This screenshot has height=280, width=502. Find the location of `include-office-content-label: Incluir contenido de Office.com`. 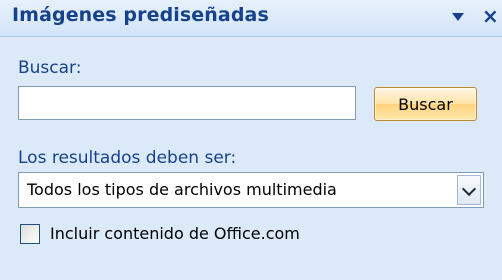

include-office-content-label: Incluir contenido de Office.com is located at coordinates (175, 233).